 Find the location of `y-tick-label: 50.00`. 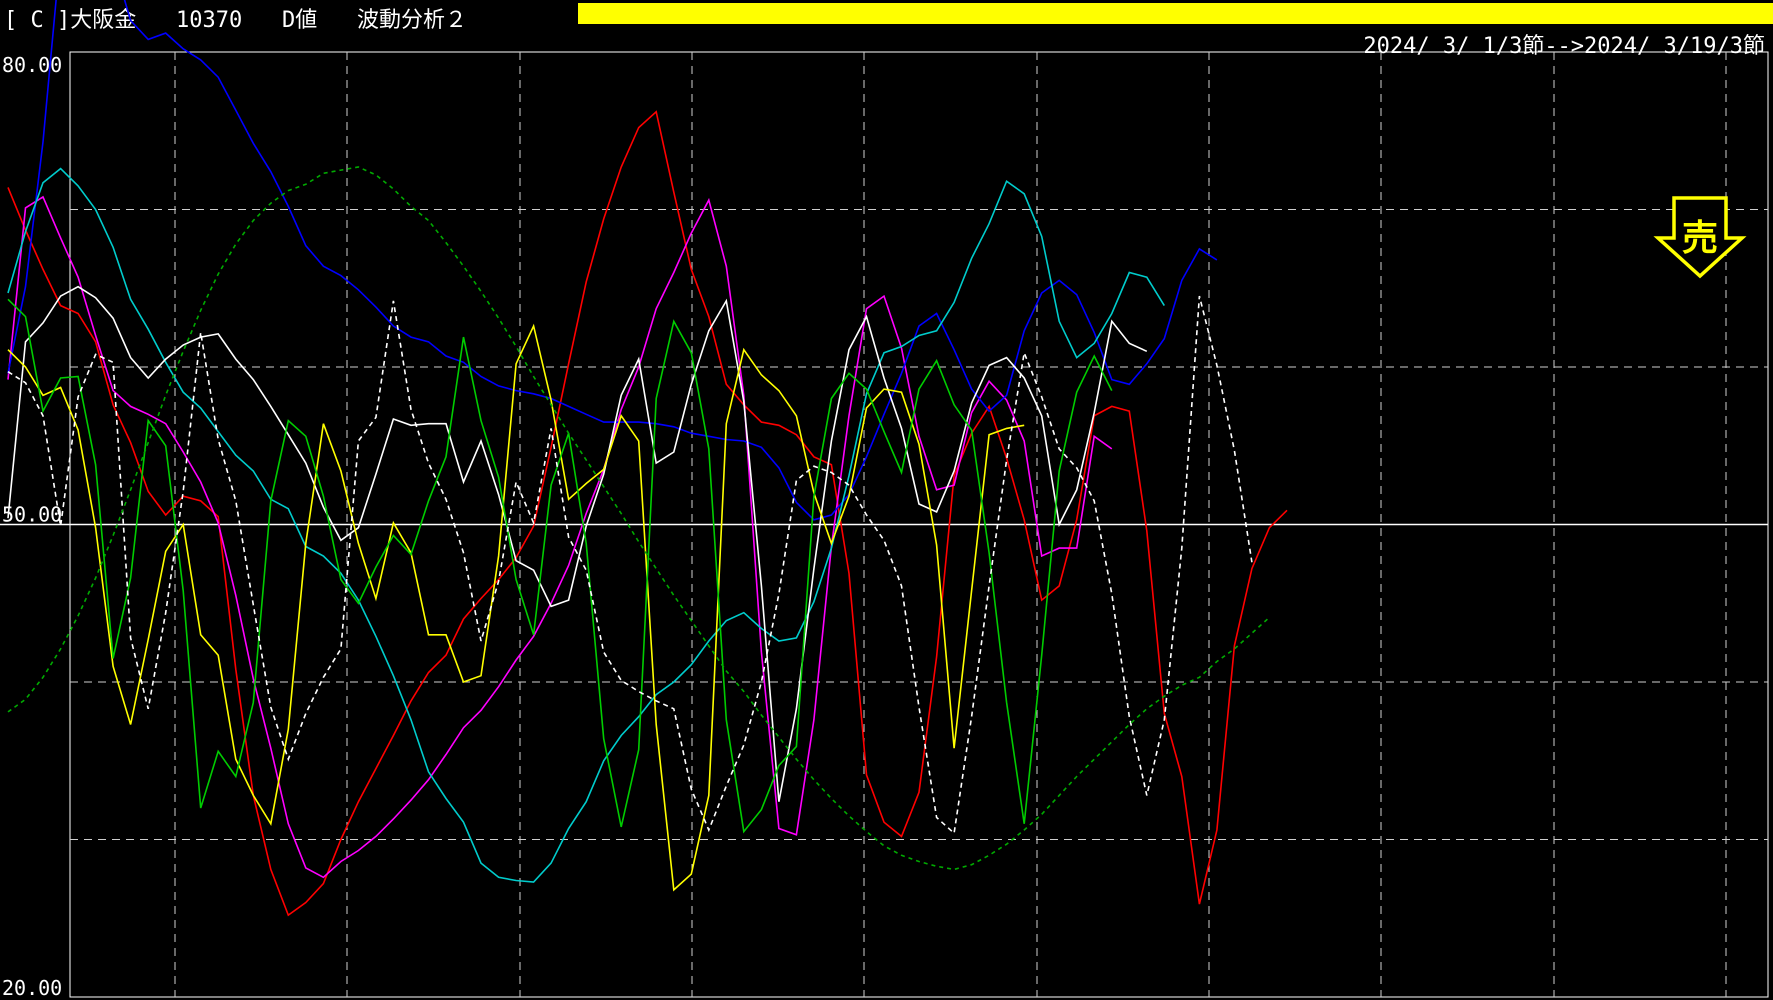

y-tick-label: 50.00 is located at coordinates (32, 515).